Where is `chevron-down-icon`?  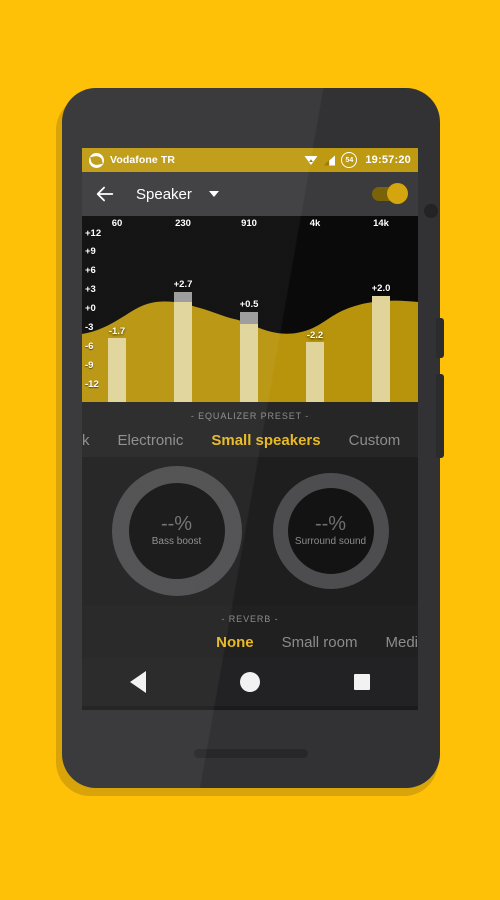 chevron-down-icon is located at coordinates (213, 194).